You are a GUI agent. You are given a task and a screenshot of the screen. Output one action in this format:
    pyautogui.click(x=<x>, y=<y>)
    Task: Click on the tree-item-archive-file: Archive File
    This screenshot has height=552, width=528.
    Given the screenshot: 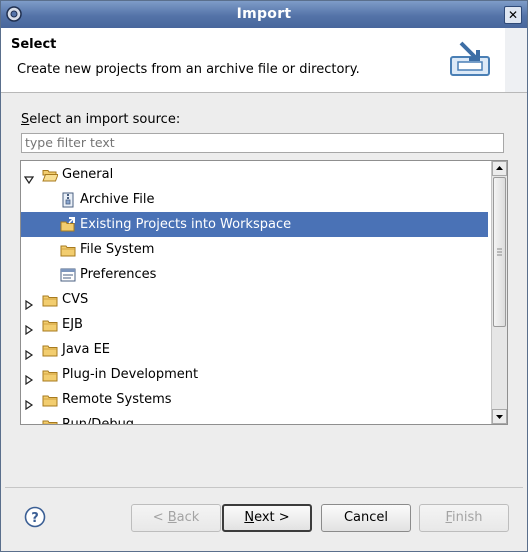 What is the action you would take?
    pyautogui.click(x=254, y=199)
    